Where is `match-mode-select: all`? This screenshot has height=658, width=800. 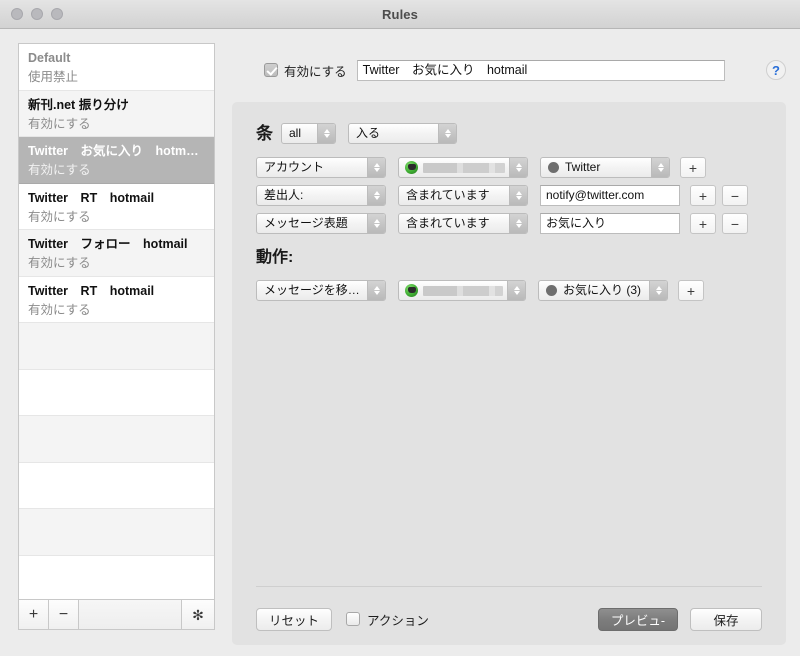
match-mode-select: all is located at coordinates (308, 133).